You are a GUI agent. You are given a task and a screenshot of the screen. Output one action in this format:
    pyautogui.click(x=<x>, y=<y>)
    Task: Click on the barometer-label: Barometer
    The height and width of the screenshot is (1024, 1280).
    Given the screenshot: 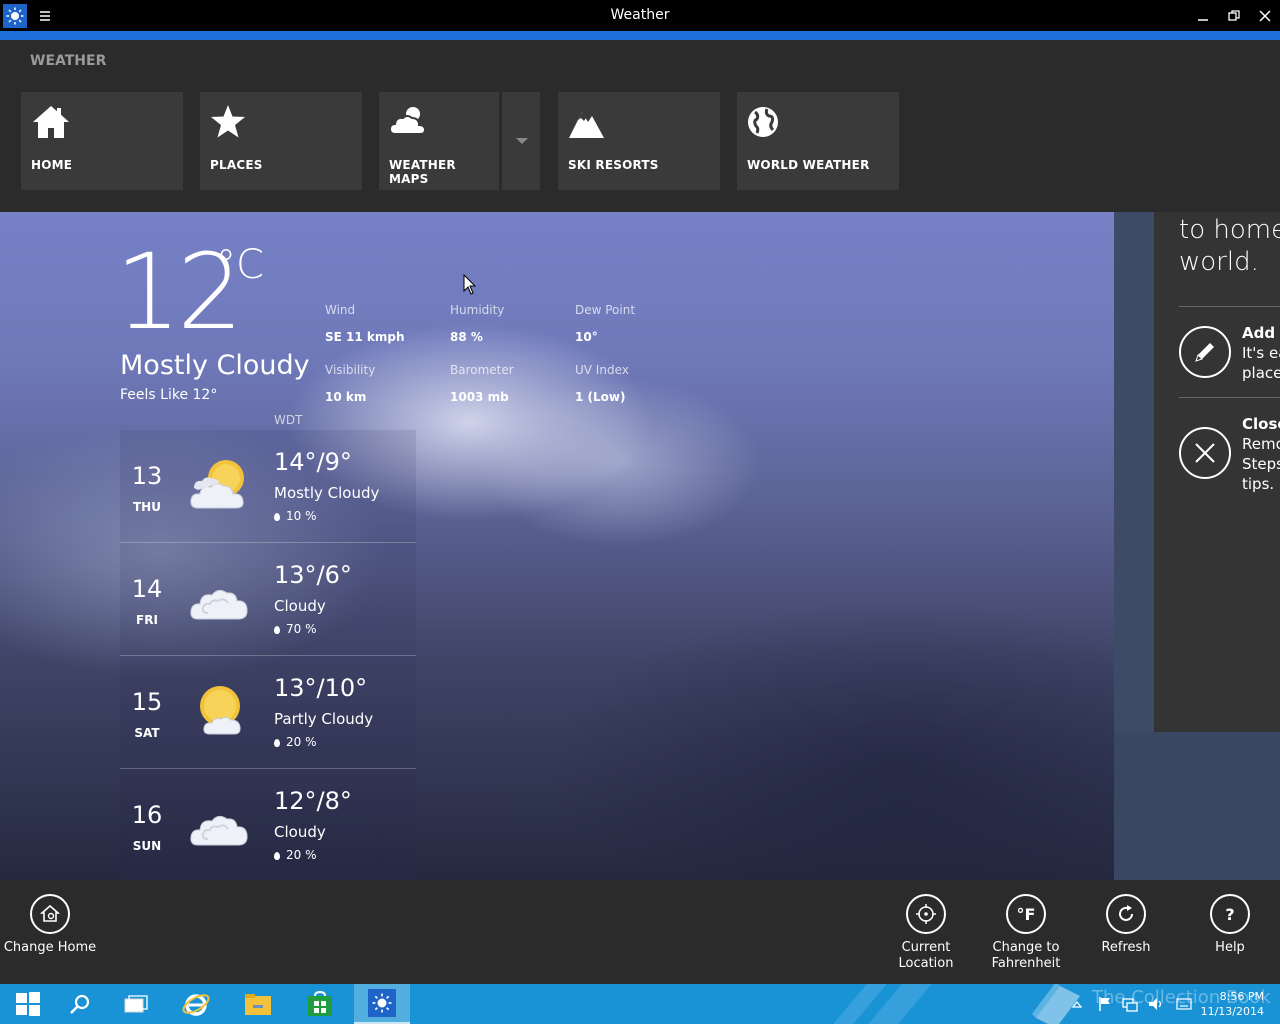 What is the action you would take?
    pyautogui.click(x=482, y=370)
    